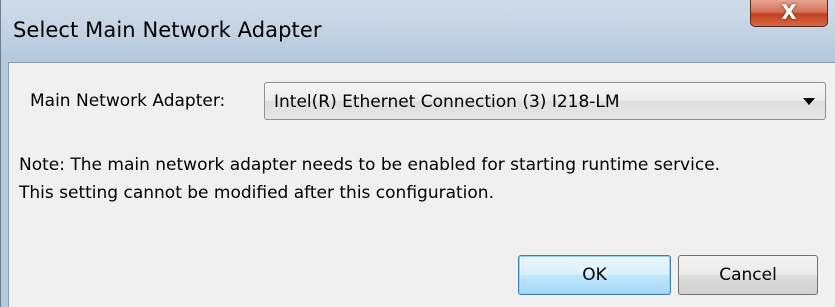  Describe the element at coordinates (447, 102) in the screenshot. I see `adapter-selected-value: Intel(R) Ethernet Connection (3) I218-LM` at that location.